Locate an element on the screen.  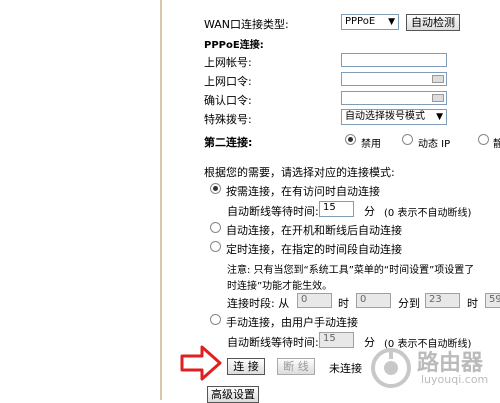
on-demand-unit: 分 is located at coordinates (369, 211).